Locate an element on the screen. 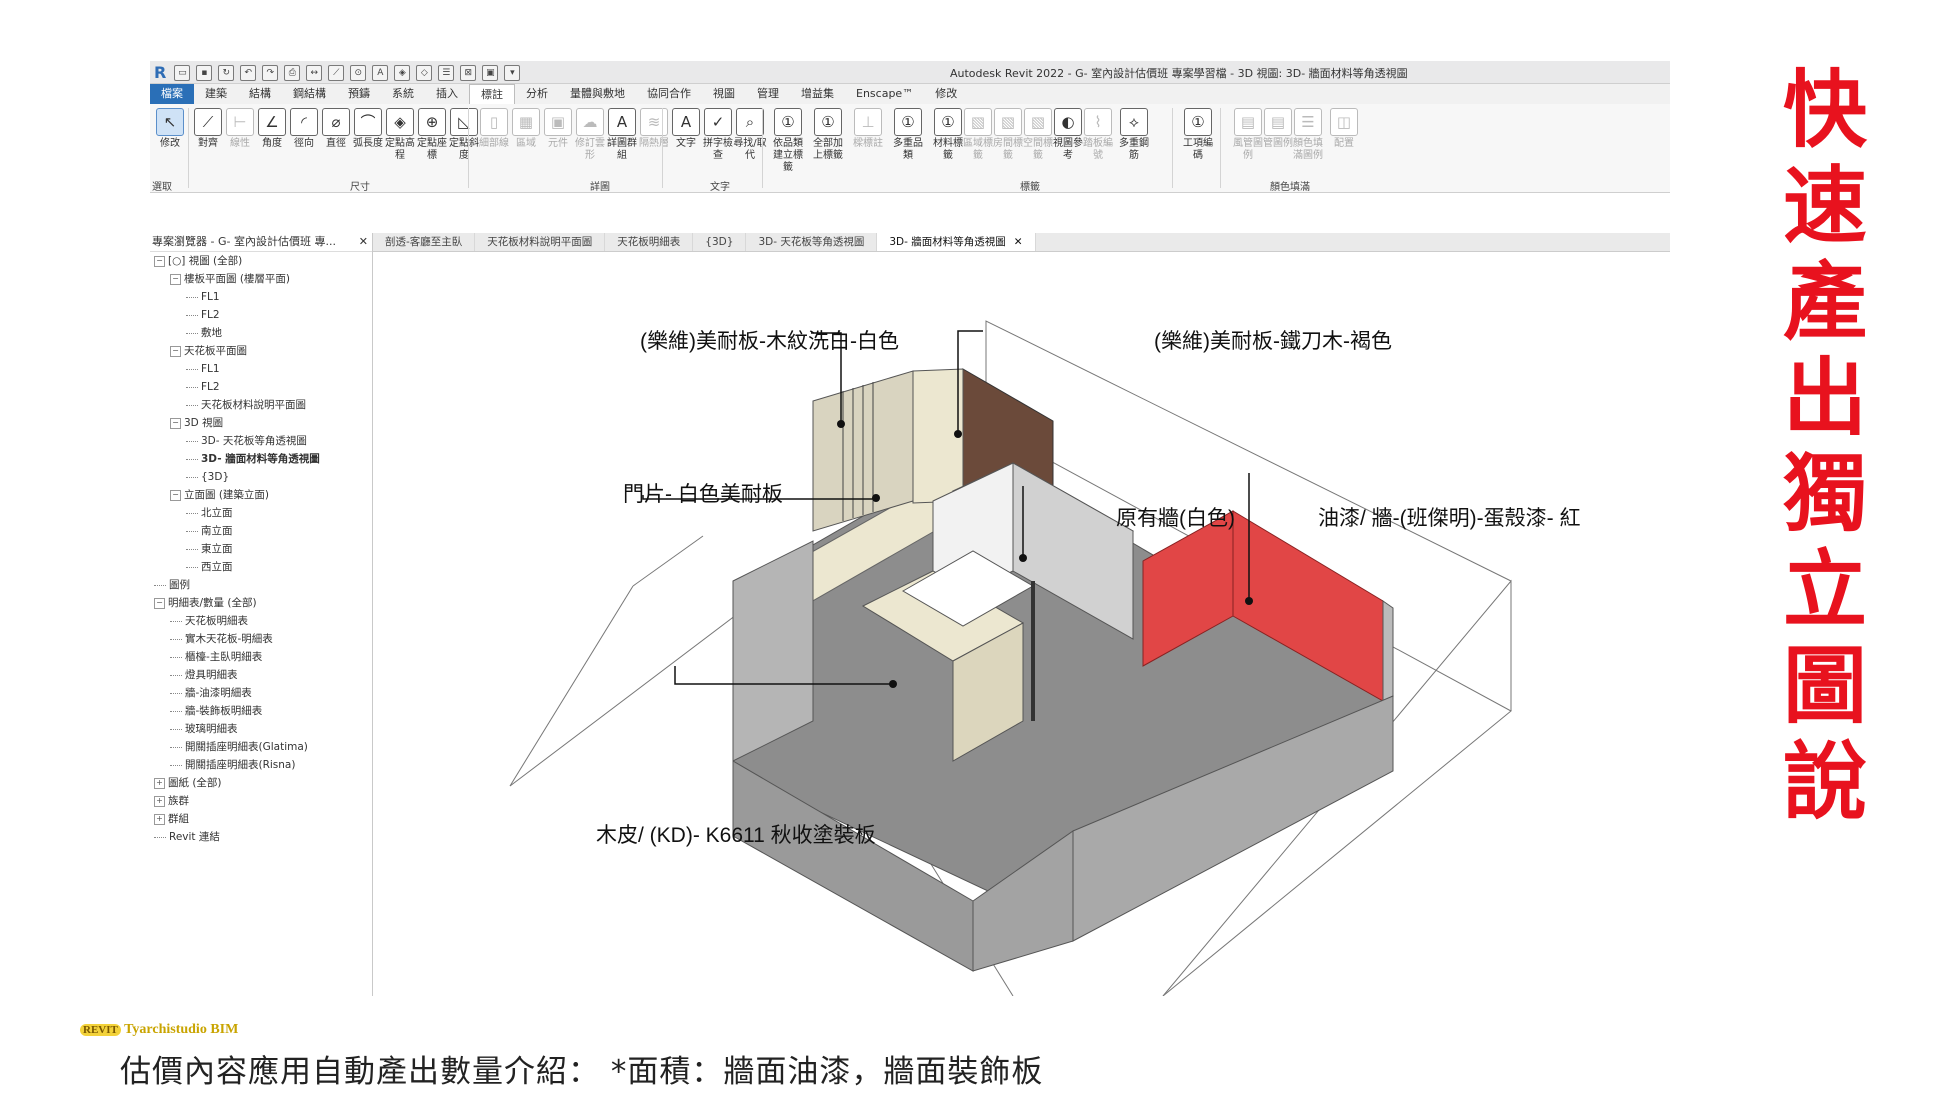 The width and height of the screenshot is (1946, 1095). browser-tree-item: − 天花板平面圖 is located at coordinates (261, 351).